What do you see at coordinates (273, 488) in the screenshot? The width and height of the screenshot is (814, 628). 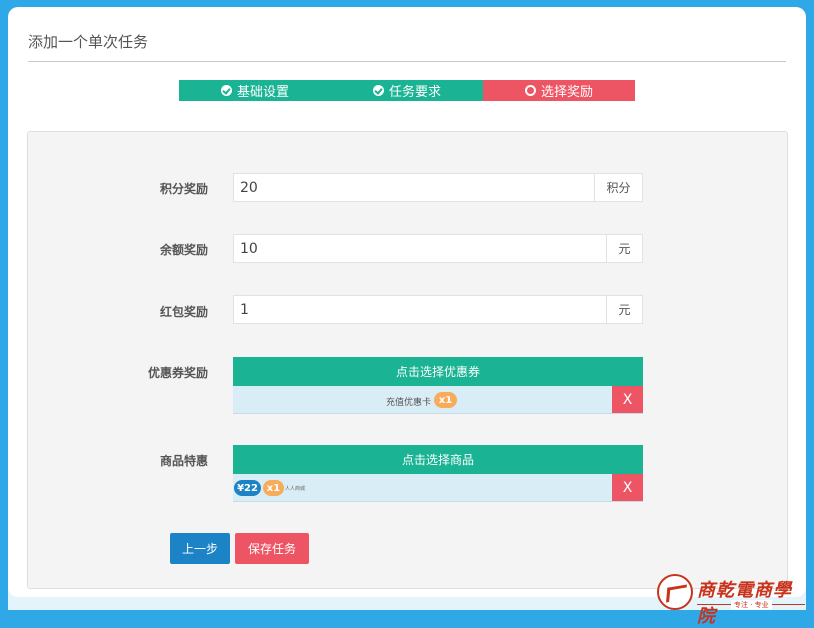 I see `goods-qty-badge: x1` at bounding box center [273, 488].